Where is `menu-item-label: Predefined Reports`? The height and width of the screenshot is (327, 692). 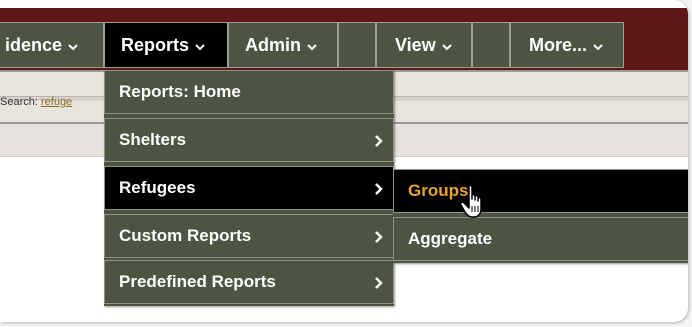
menu-item-label: Predefined Reports is located at coordinates (197, 281).